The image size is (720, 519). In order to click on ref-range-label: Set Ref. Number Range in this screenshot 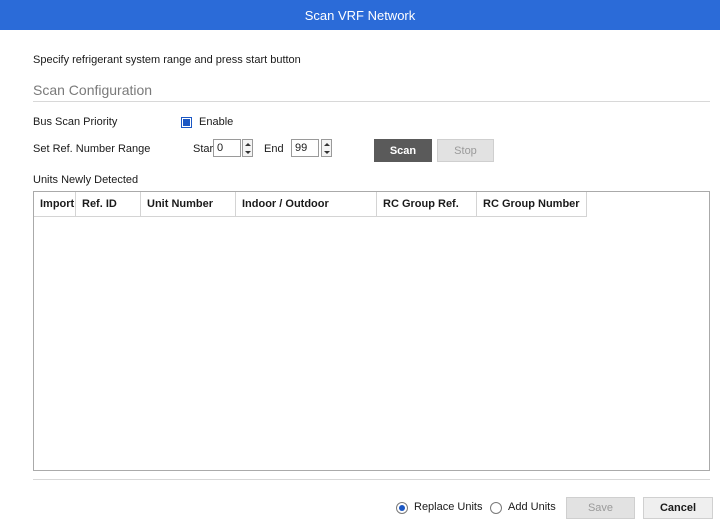, I will do `click(92, 149)`.